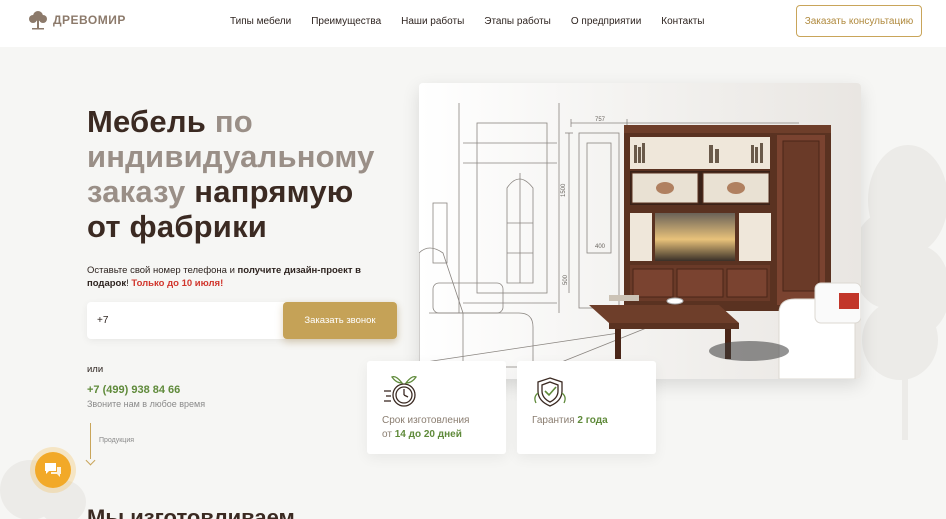 This screenshot has width=946, height=519. Describe the element at coordinates (600, 120) in the screenshot. I see `dimension-top: 757` at that location.